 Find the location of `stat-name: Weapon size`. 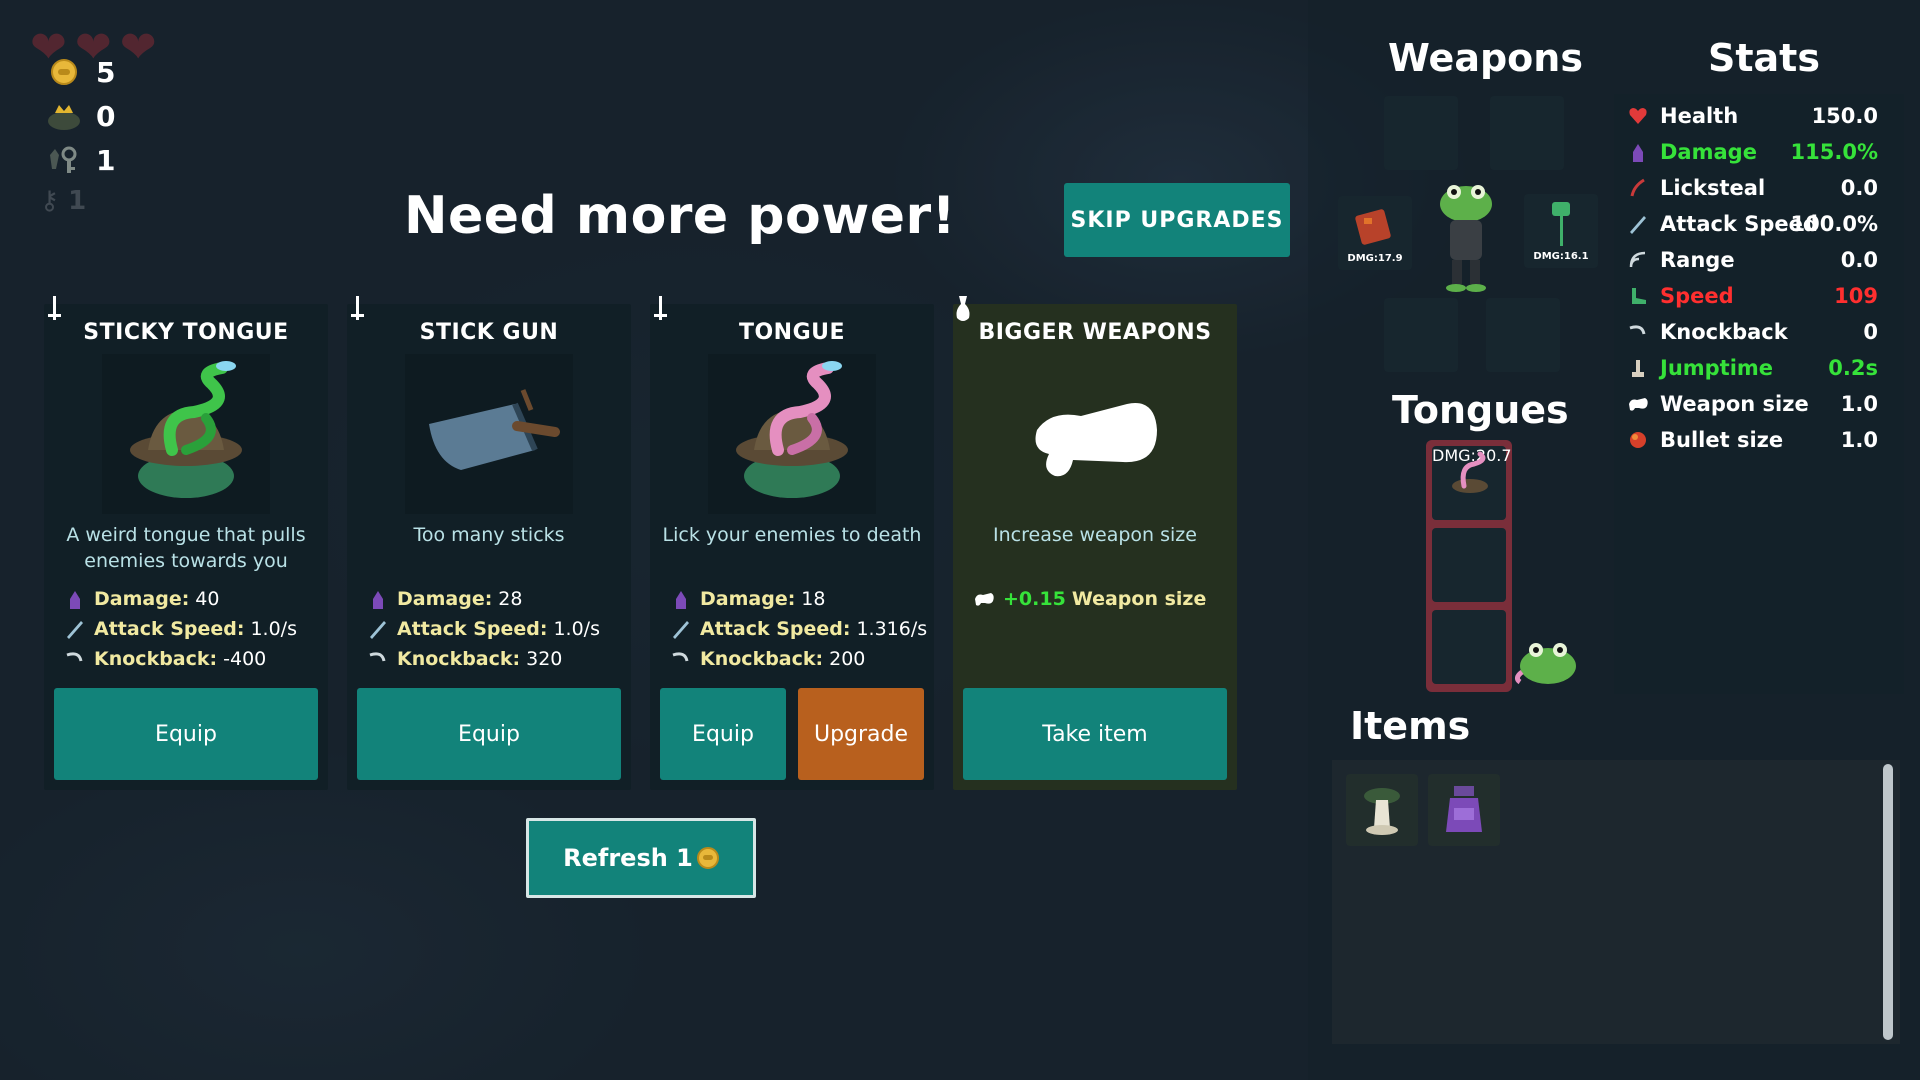

stat-name: Weapon size is located at coordinates (1139, 599).